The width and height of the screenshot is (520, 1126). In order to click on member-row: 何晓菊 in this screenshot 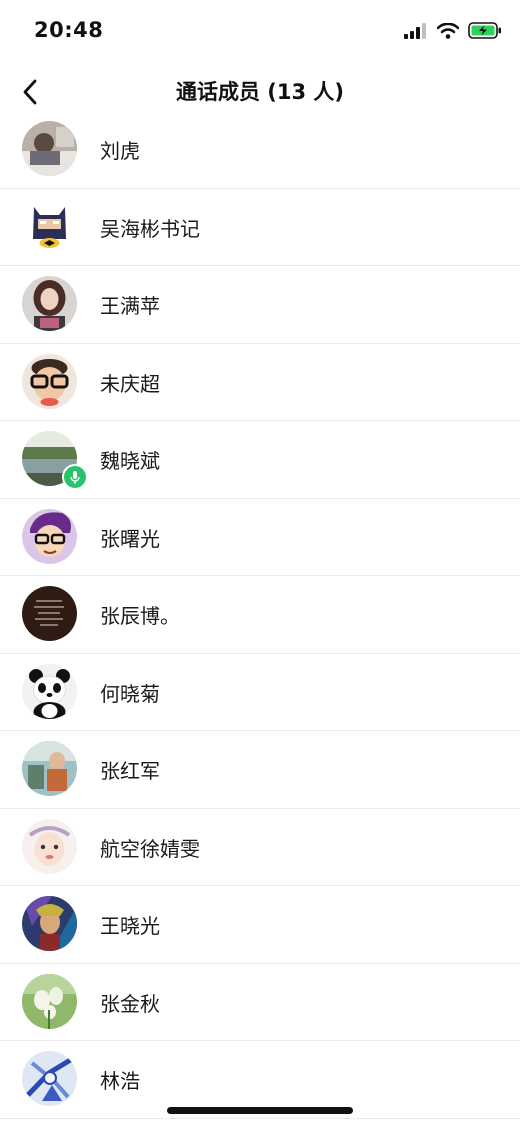, I will do `click(260, 693)`.